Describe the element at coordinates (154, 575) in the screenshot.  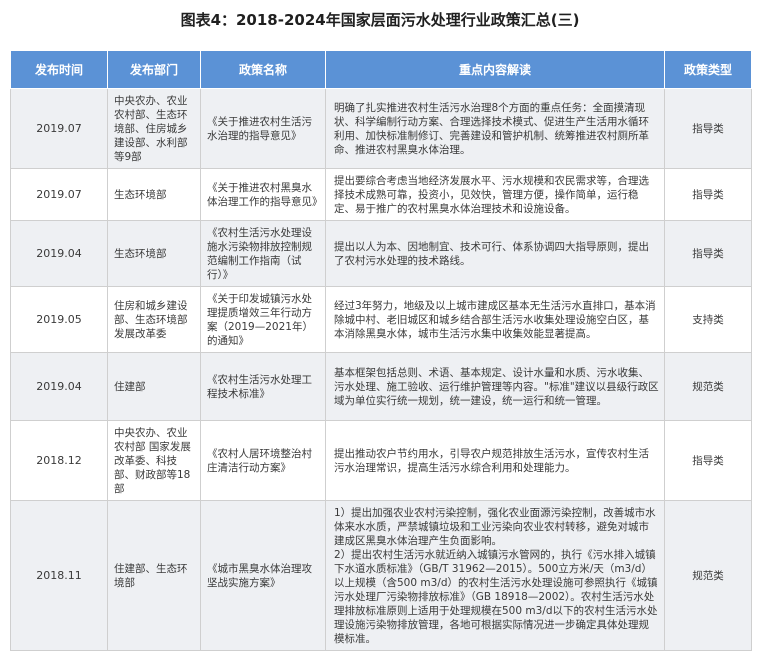
I see `cell-dept: 住建部、生态环境部` at that location.